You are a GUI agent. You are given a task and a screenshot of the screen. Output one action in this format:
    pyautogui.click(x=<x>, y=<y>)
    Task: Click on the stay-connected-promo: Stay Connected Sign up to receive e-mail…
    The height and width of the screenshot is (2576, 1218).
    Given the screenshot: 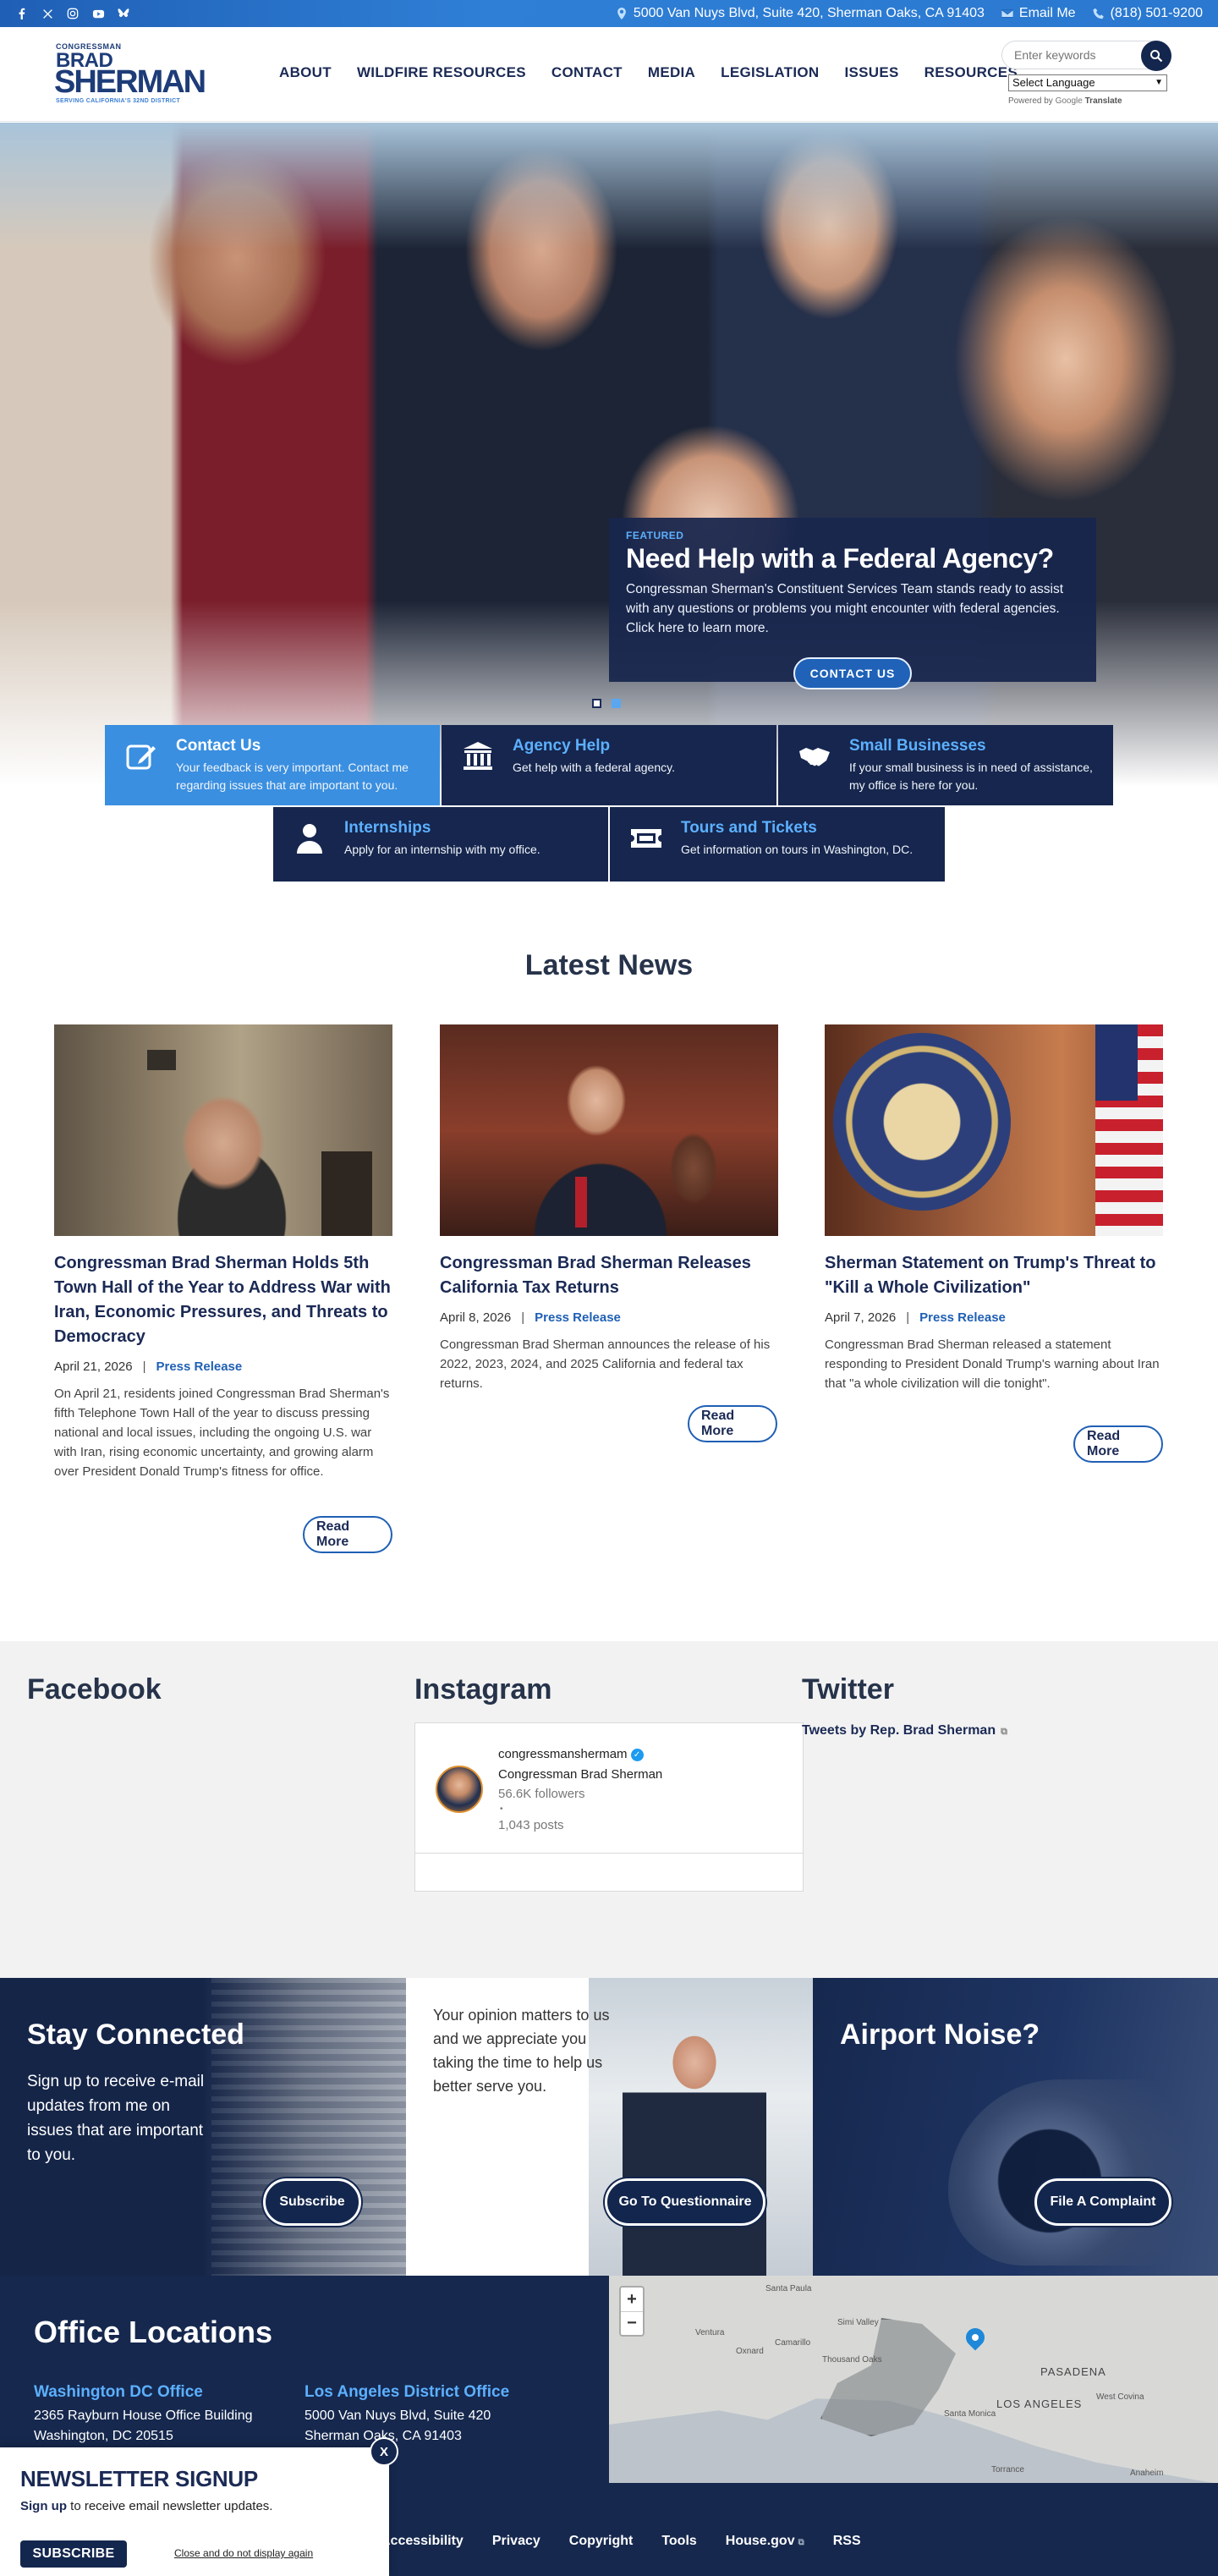 What is the action you would take?
    pyautogui.click(x=203, y=2127)
    